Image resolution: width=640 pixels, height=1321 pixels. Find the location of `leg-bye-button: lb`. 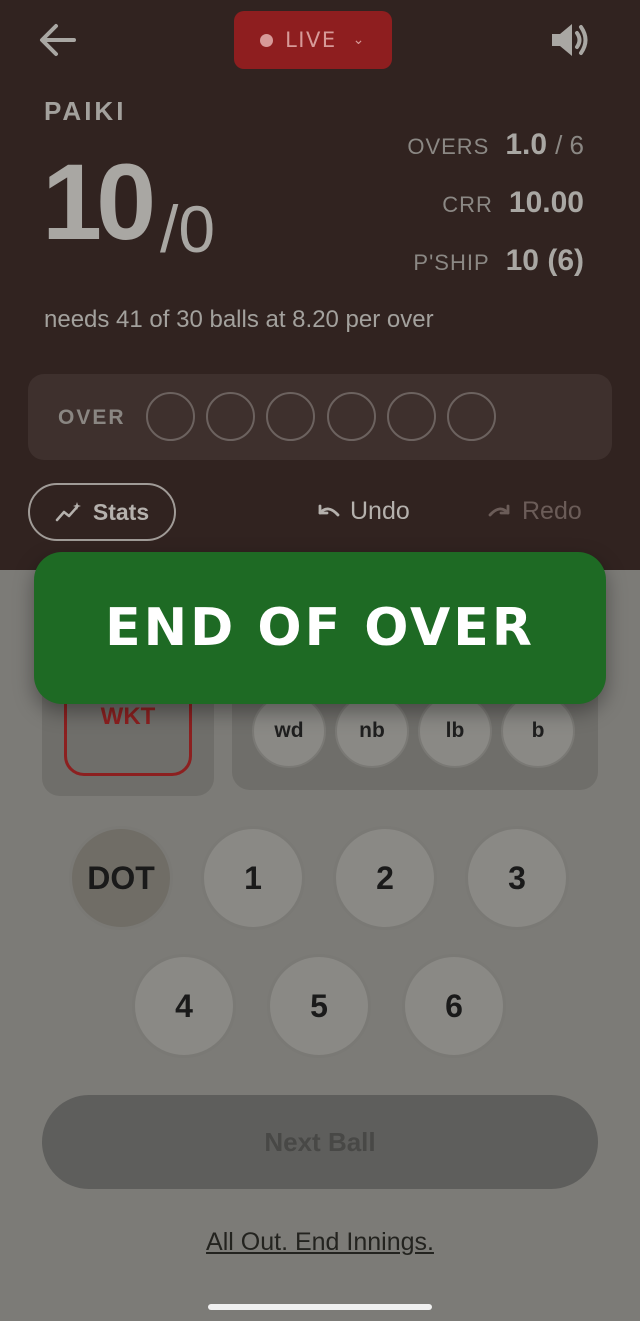

leg-bye-button: lb is located at coordinates (455, 731).